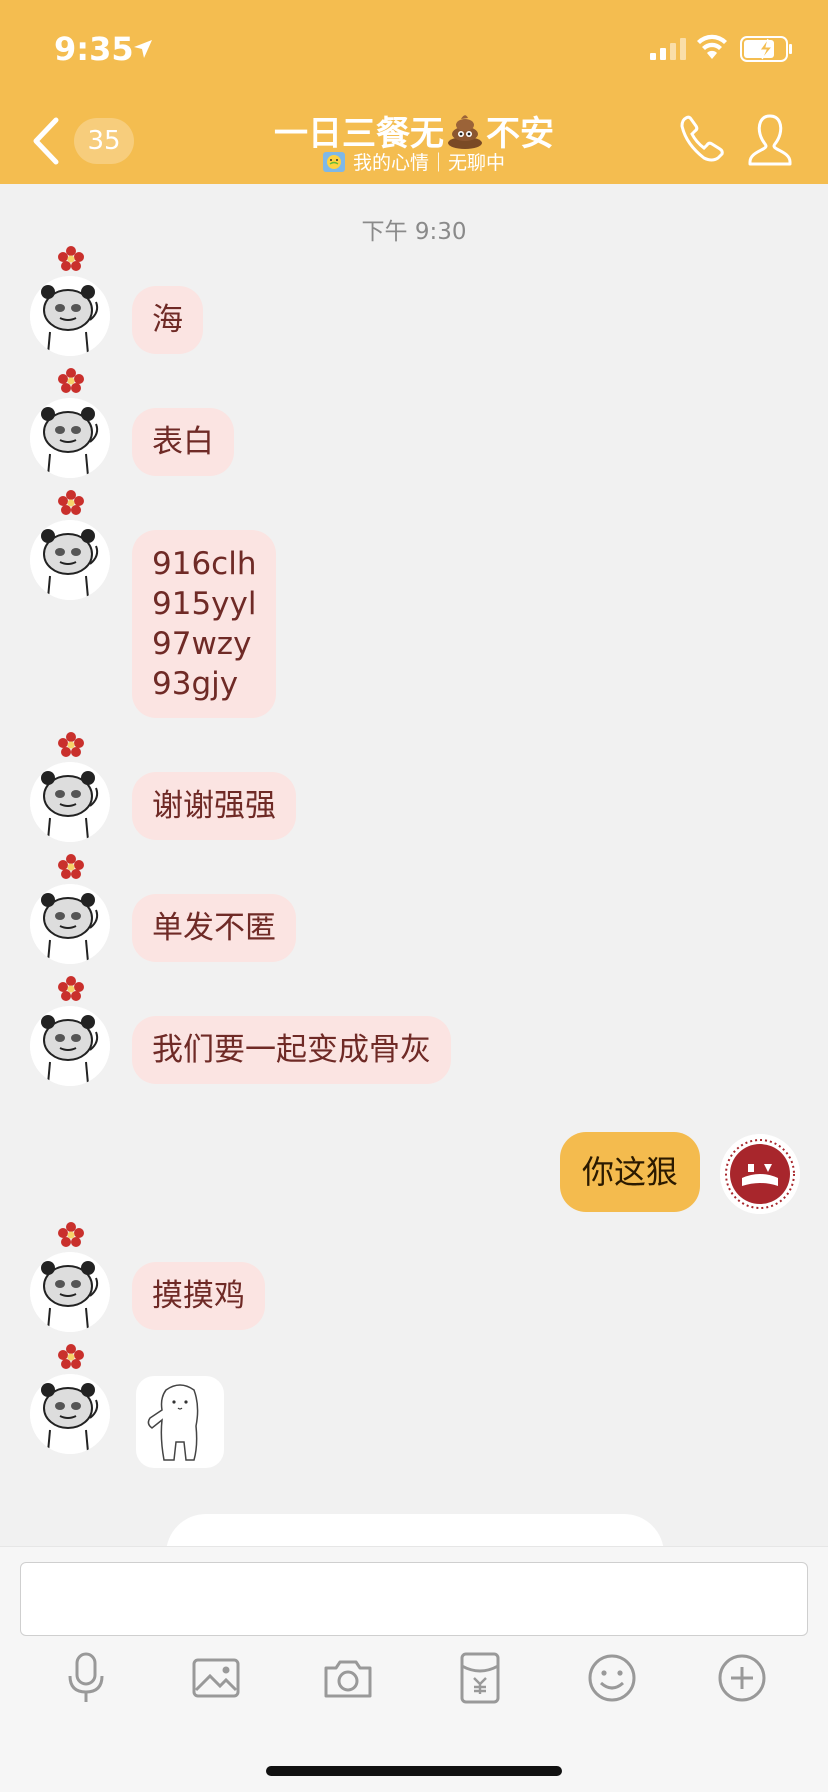 Image resolution: width=828 pixels, height=1792 pixels. I want to click on camera-icon, so click(348, 1678).